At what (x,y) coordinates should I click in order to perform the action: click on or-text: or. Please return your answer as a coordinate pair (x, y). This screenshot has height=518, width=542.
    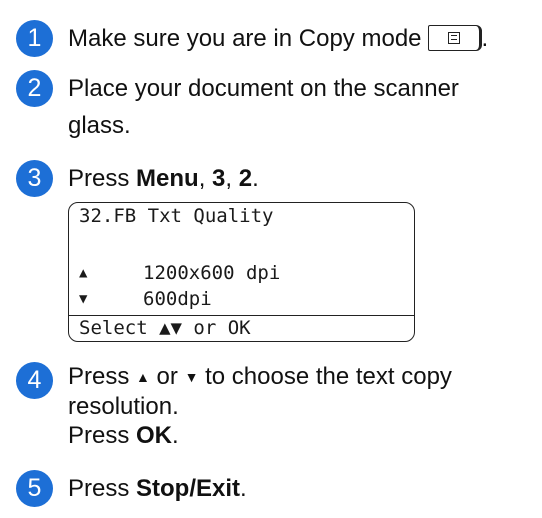
    Looking at the image, I should click on (167, 376).